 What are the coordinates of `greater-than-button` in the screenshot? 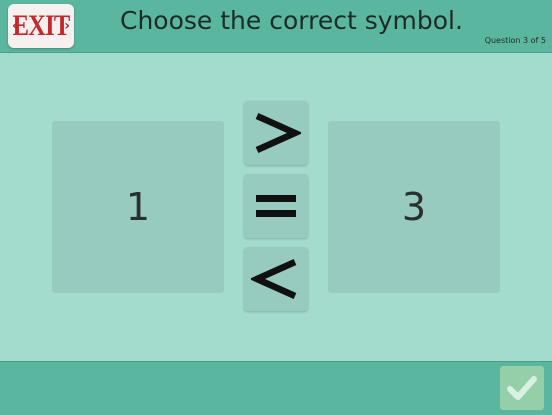 It's located at (276, 133).